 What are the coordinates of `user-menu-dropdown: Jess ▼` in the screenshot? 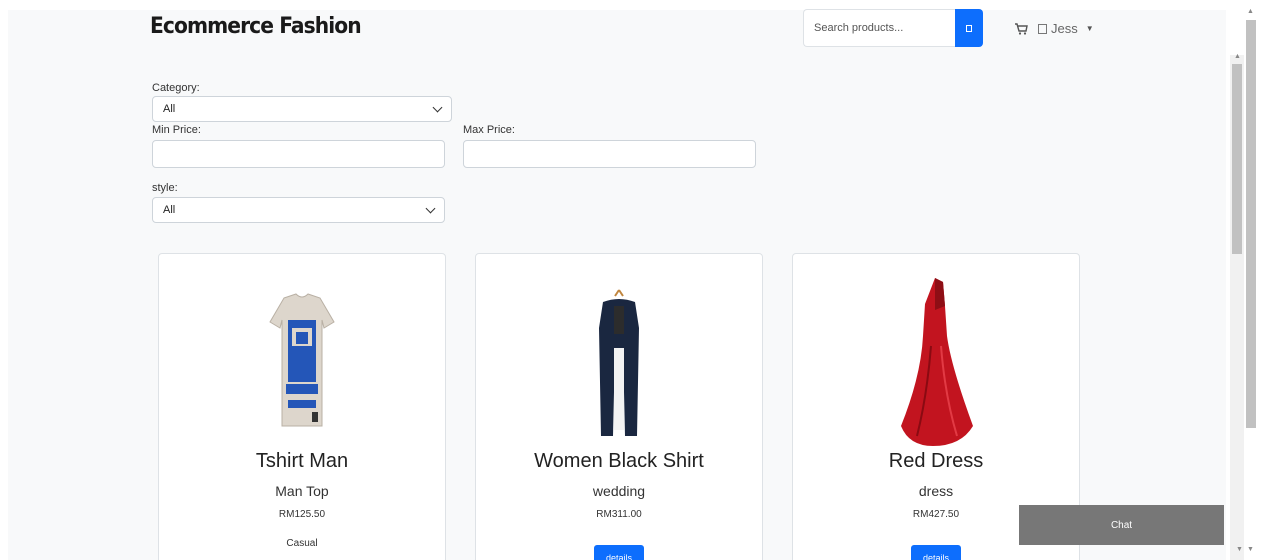 It's located at (1066, 28).